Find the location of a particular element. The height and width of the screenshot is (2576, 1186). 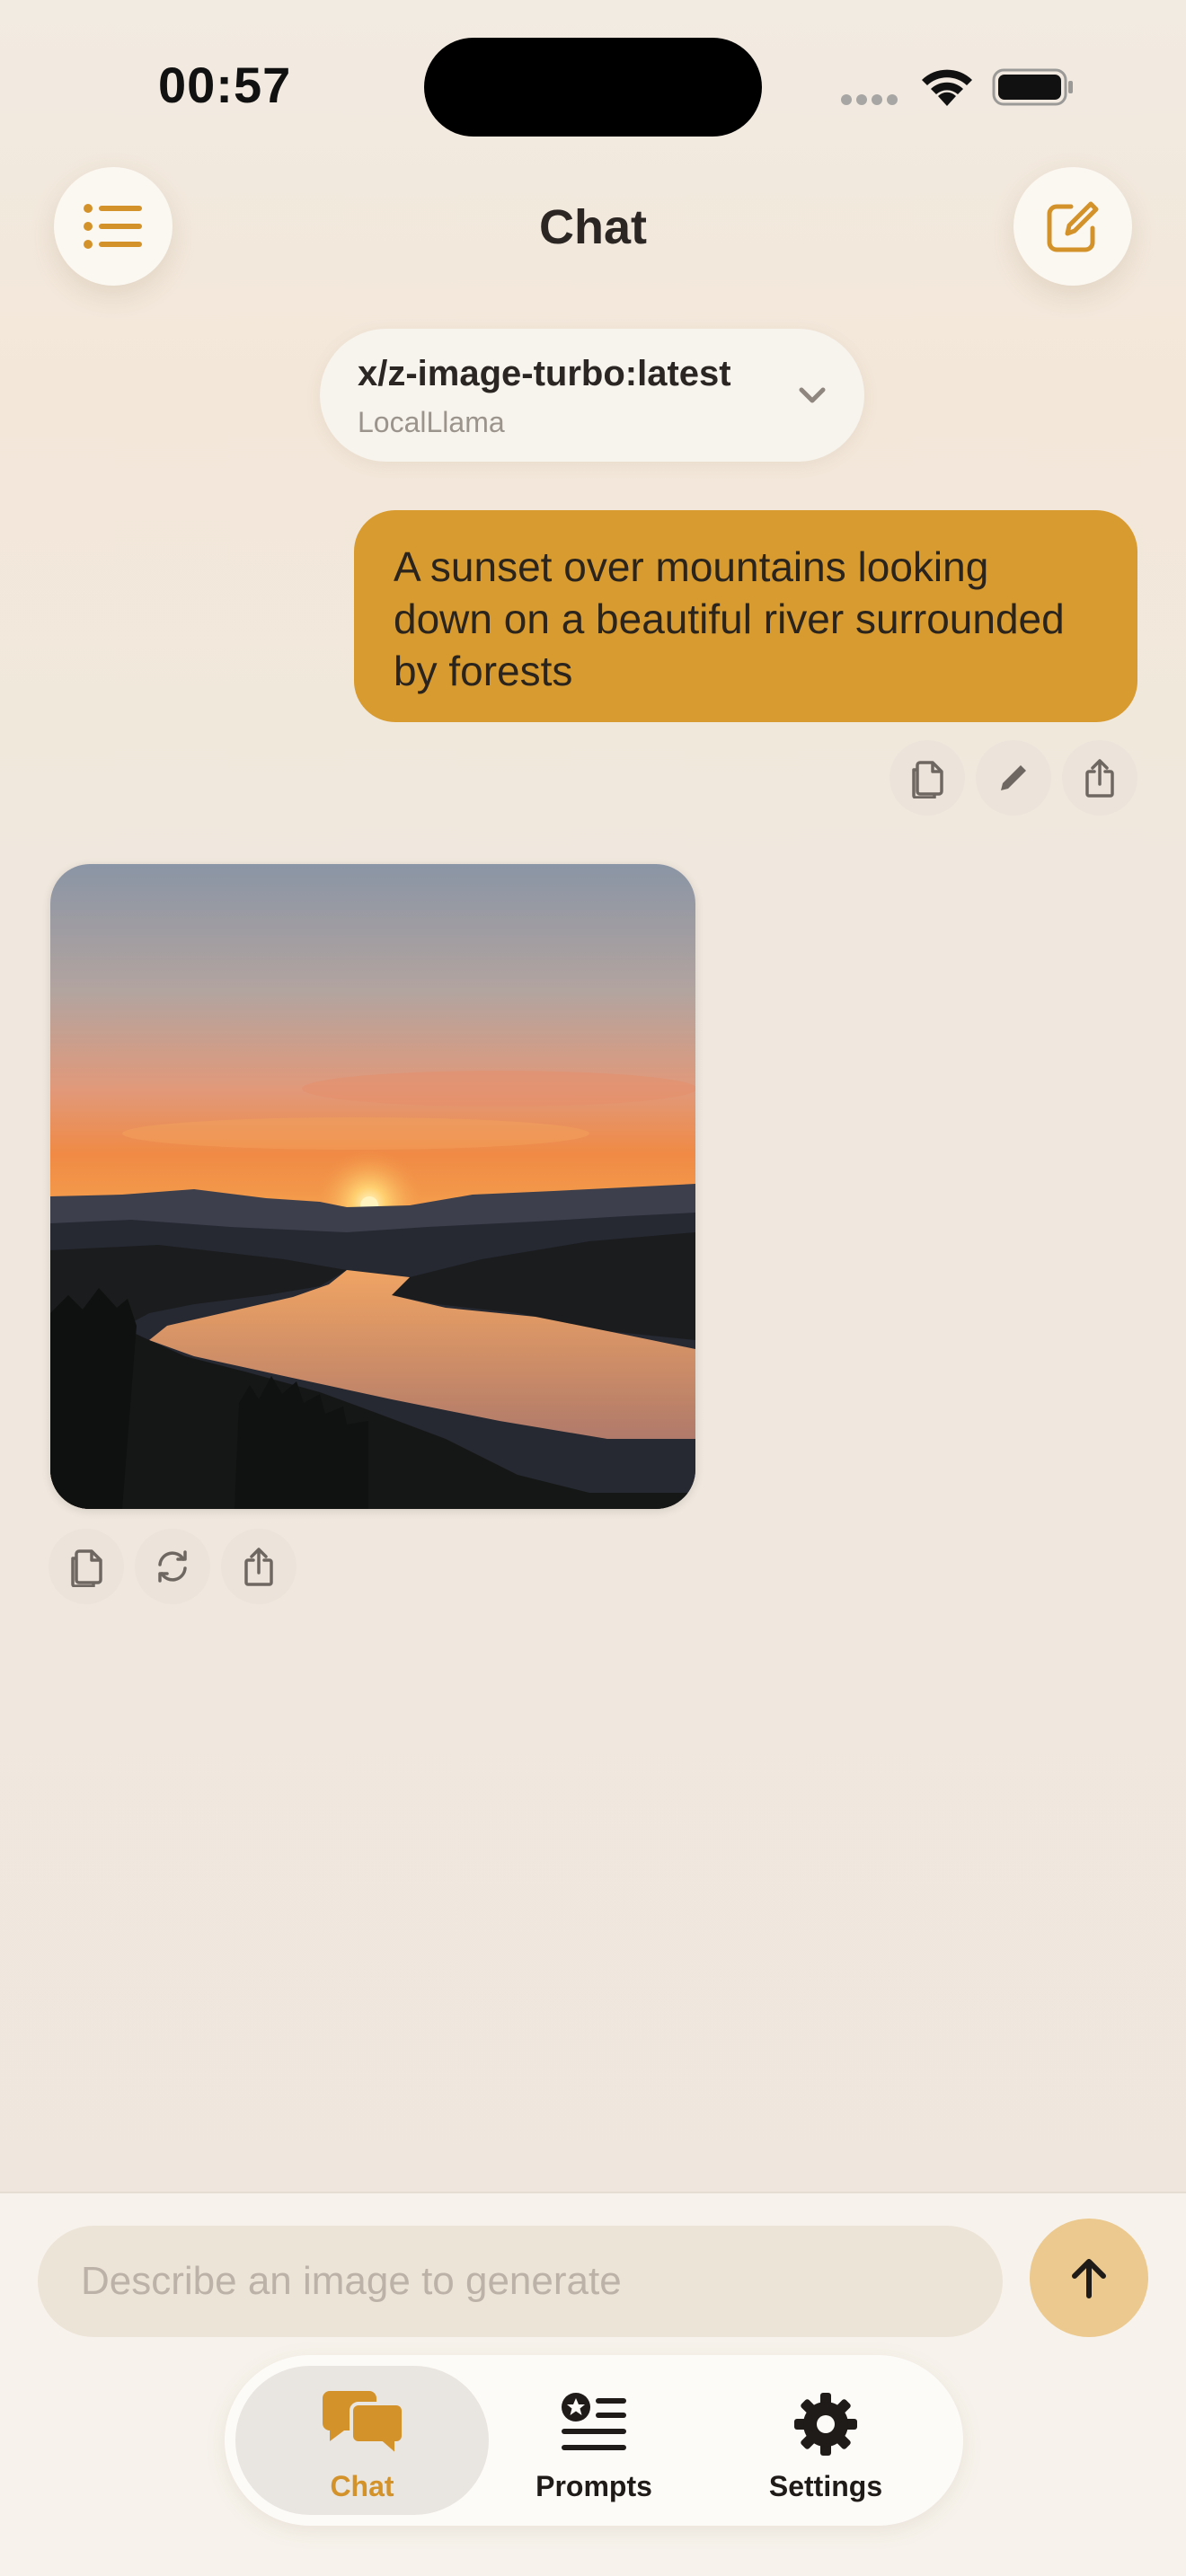

regenerate-image-button is located at coordinates (172, 1566).